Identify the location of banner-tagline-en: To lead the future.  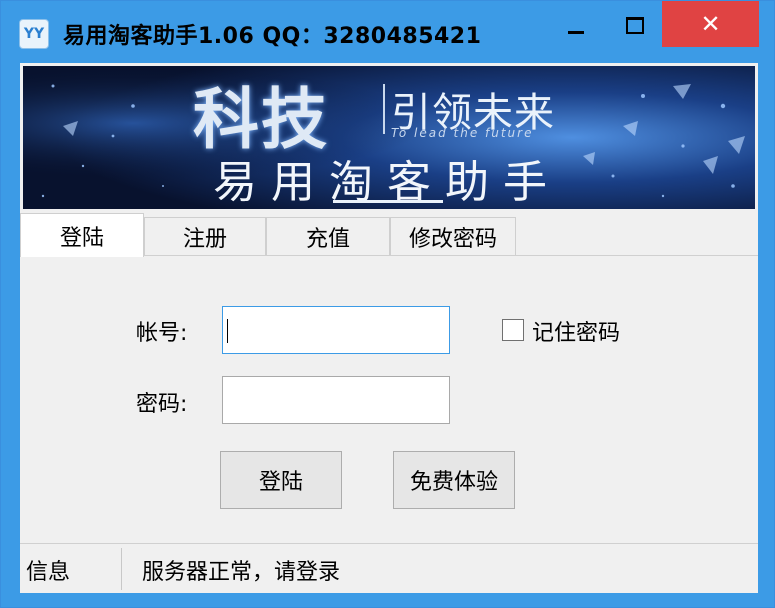
(462, 133).